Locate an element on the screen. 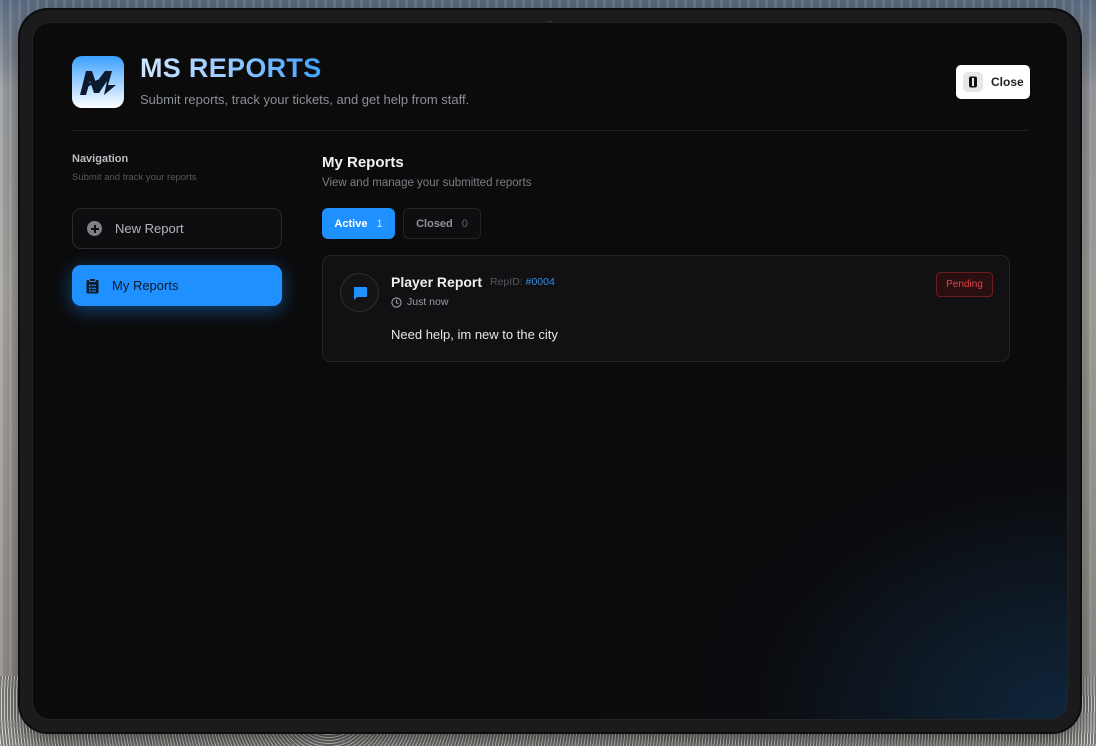  report-time: Just now is located at coordinates (419, 302).